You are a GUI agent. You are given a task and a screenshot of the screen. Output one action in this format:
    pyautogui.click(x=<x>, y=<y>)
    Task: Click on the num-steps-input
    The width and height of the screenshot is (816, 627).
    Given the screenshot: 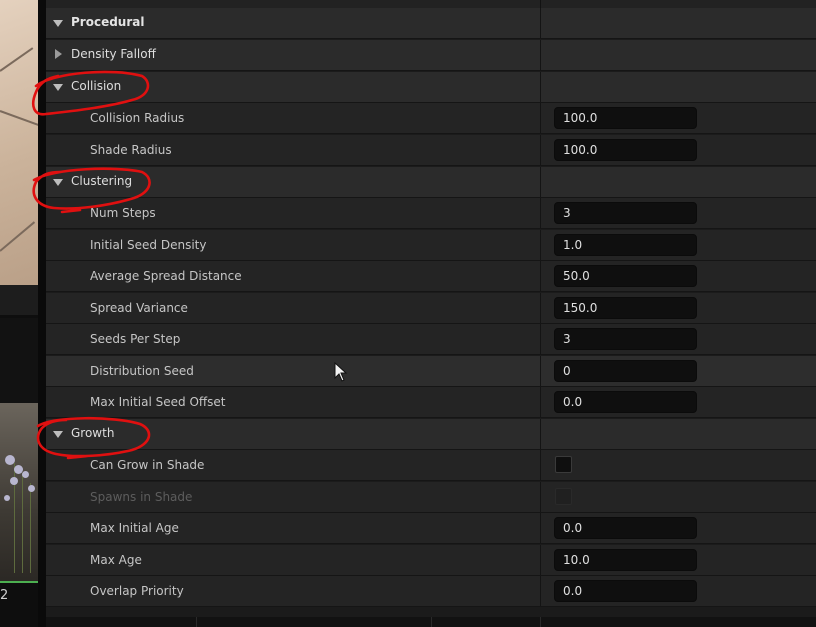 What is the action you would take?
    pyautogui.click(x=625, y=213)
    